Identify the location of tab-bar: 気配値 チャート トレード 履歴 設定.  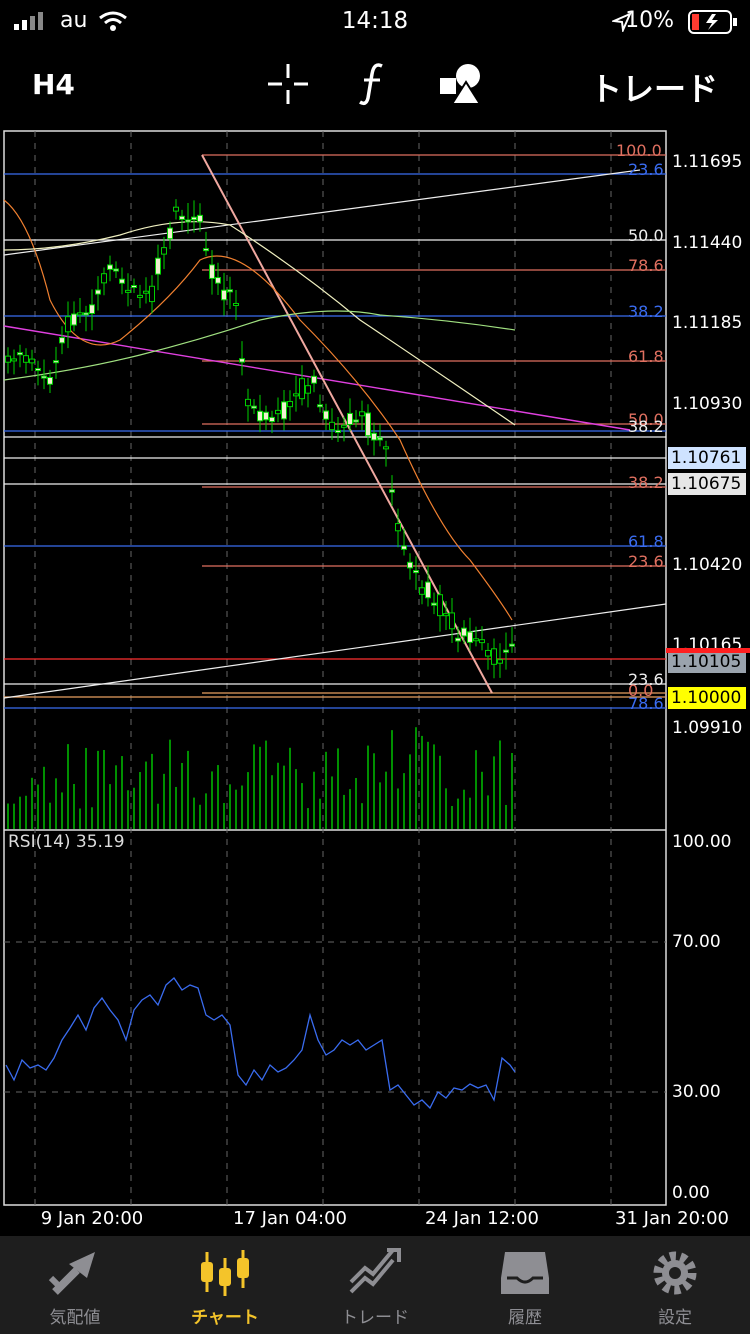
(375, 1285).